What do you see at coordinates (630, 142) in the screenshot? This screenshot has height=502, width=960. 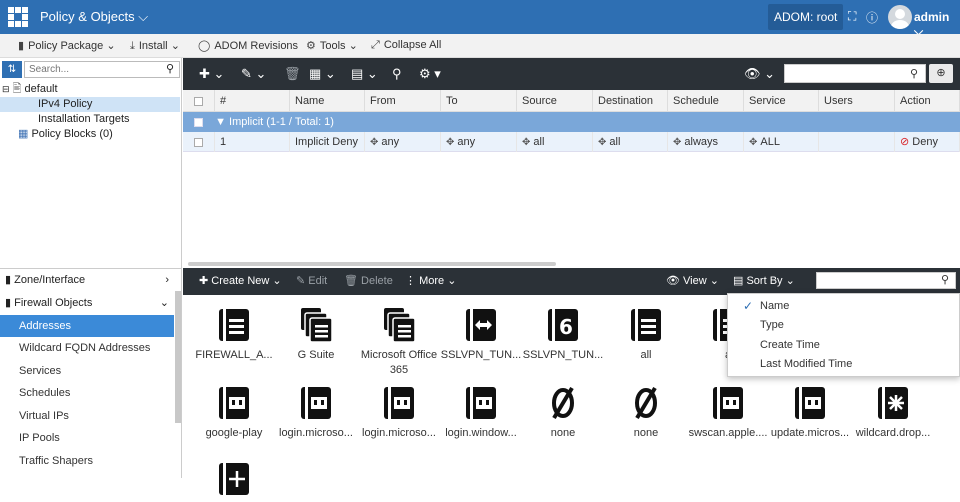 I see `cell-destination: ✥ all` at bounding box center [630, 142].